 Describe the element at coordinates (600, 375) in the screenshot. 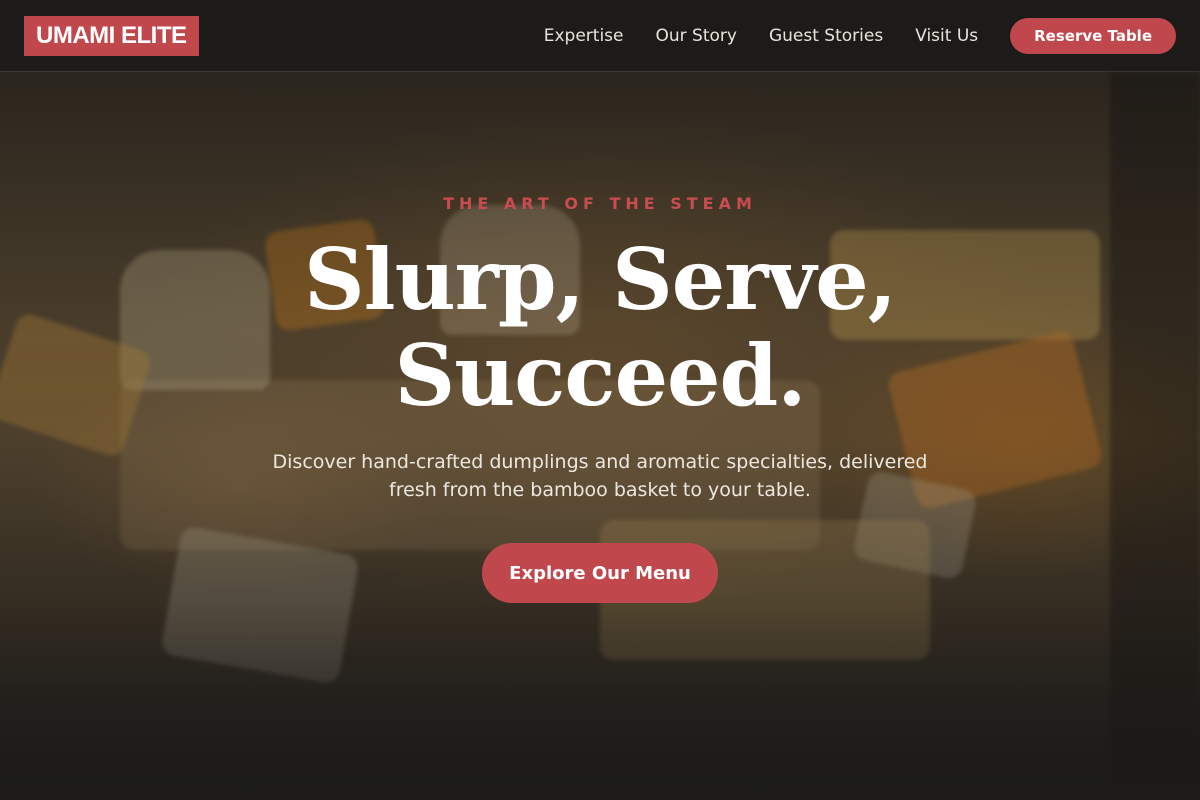

I see `hero-title-line-2: Succeed.` at that location.